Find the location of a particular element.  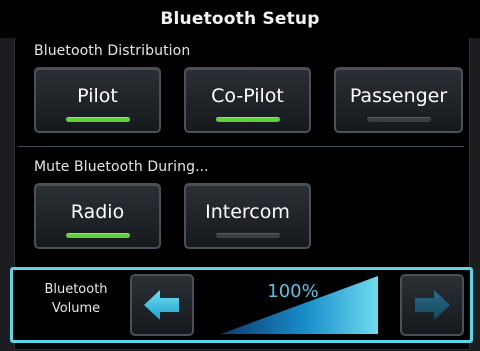

arrow-right-icon is located at coordinates (432, 305).